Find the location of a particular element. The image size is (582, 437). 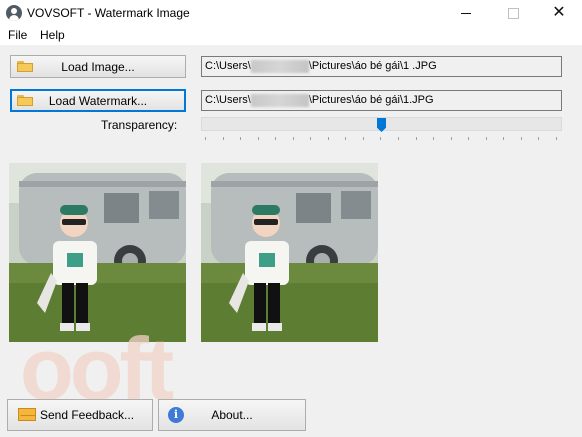

minimize-icon is located at coordinates (466, 13).